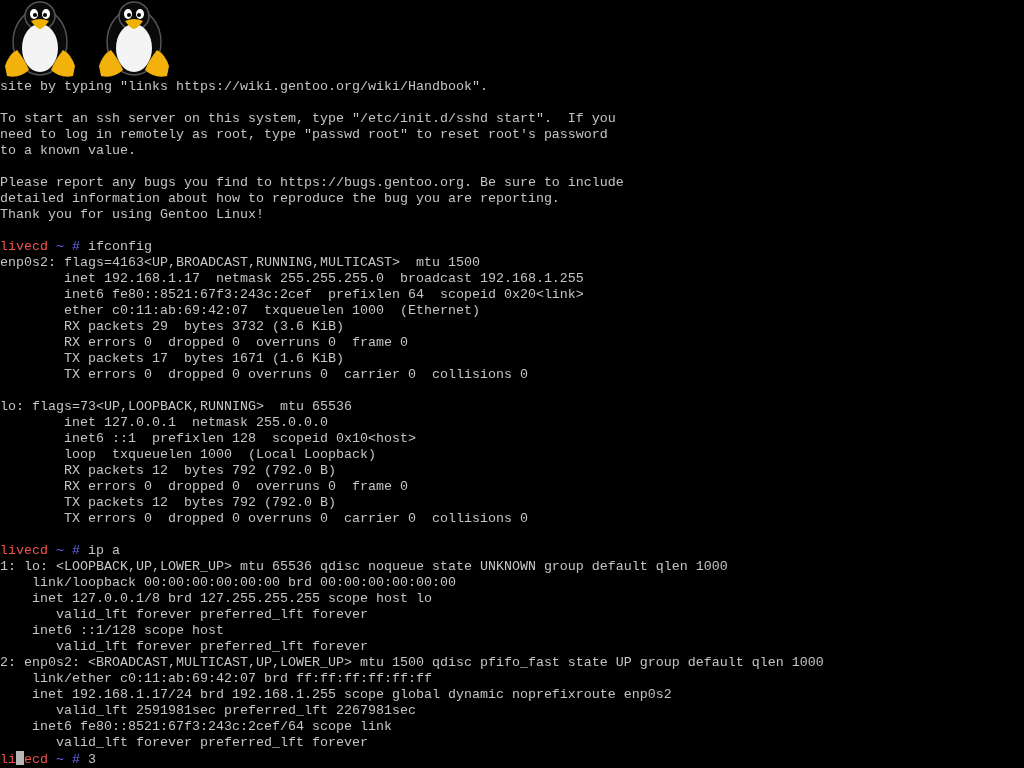 The image size is (1024, 768). What do you see at coordinates (36, 759) in the screenshot?
I see `prompt-host: ecd` at bounding box center [36, 759].